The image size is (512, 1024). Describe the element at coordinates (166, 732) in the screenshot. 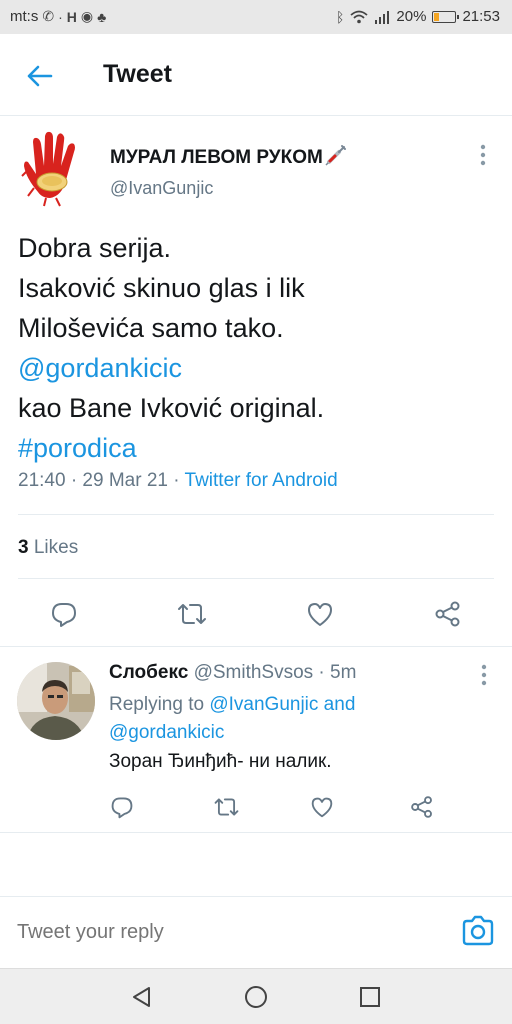

I see `replying-mention-link: @gordankicic` at that location.